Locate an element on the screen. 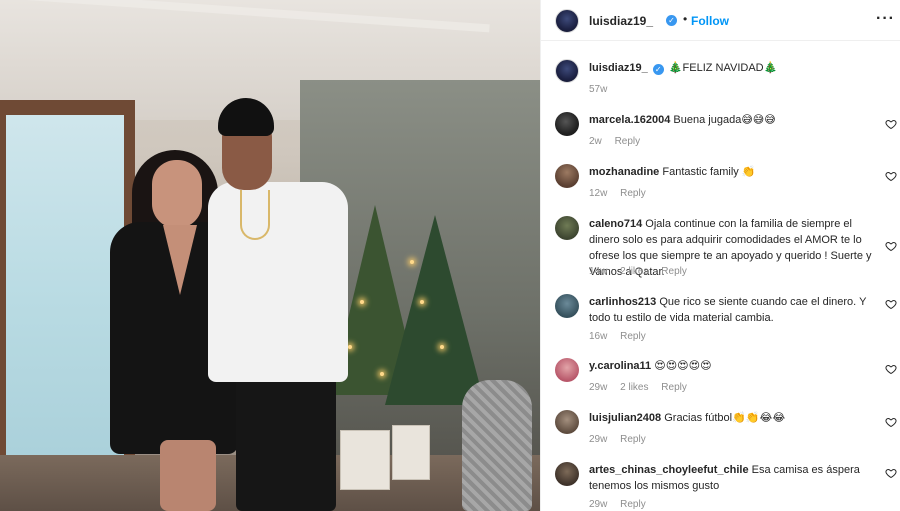  comment-username: carlinhos213 is located at coordinates (622, 302).